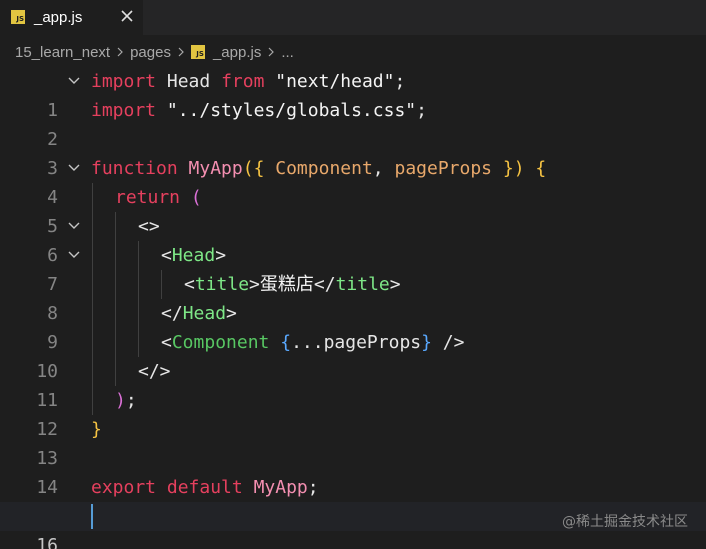  I want to click on code-line: 6 <>, so click(353, 239).